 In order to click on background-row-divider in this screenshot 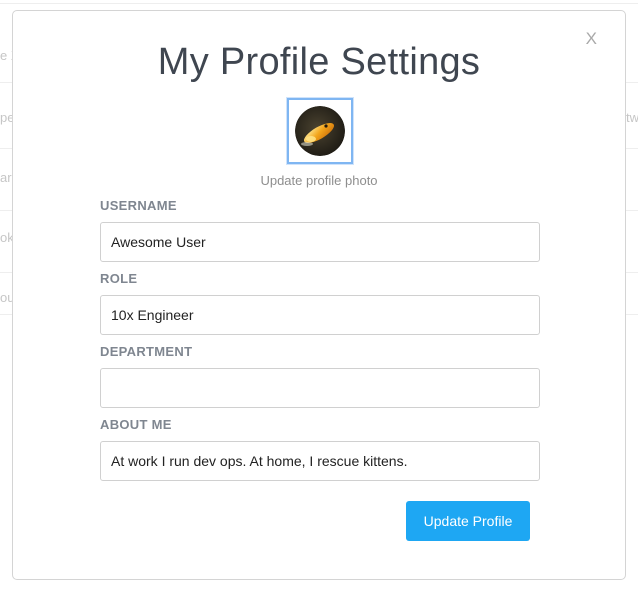, I will do `click(319, 3)`.